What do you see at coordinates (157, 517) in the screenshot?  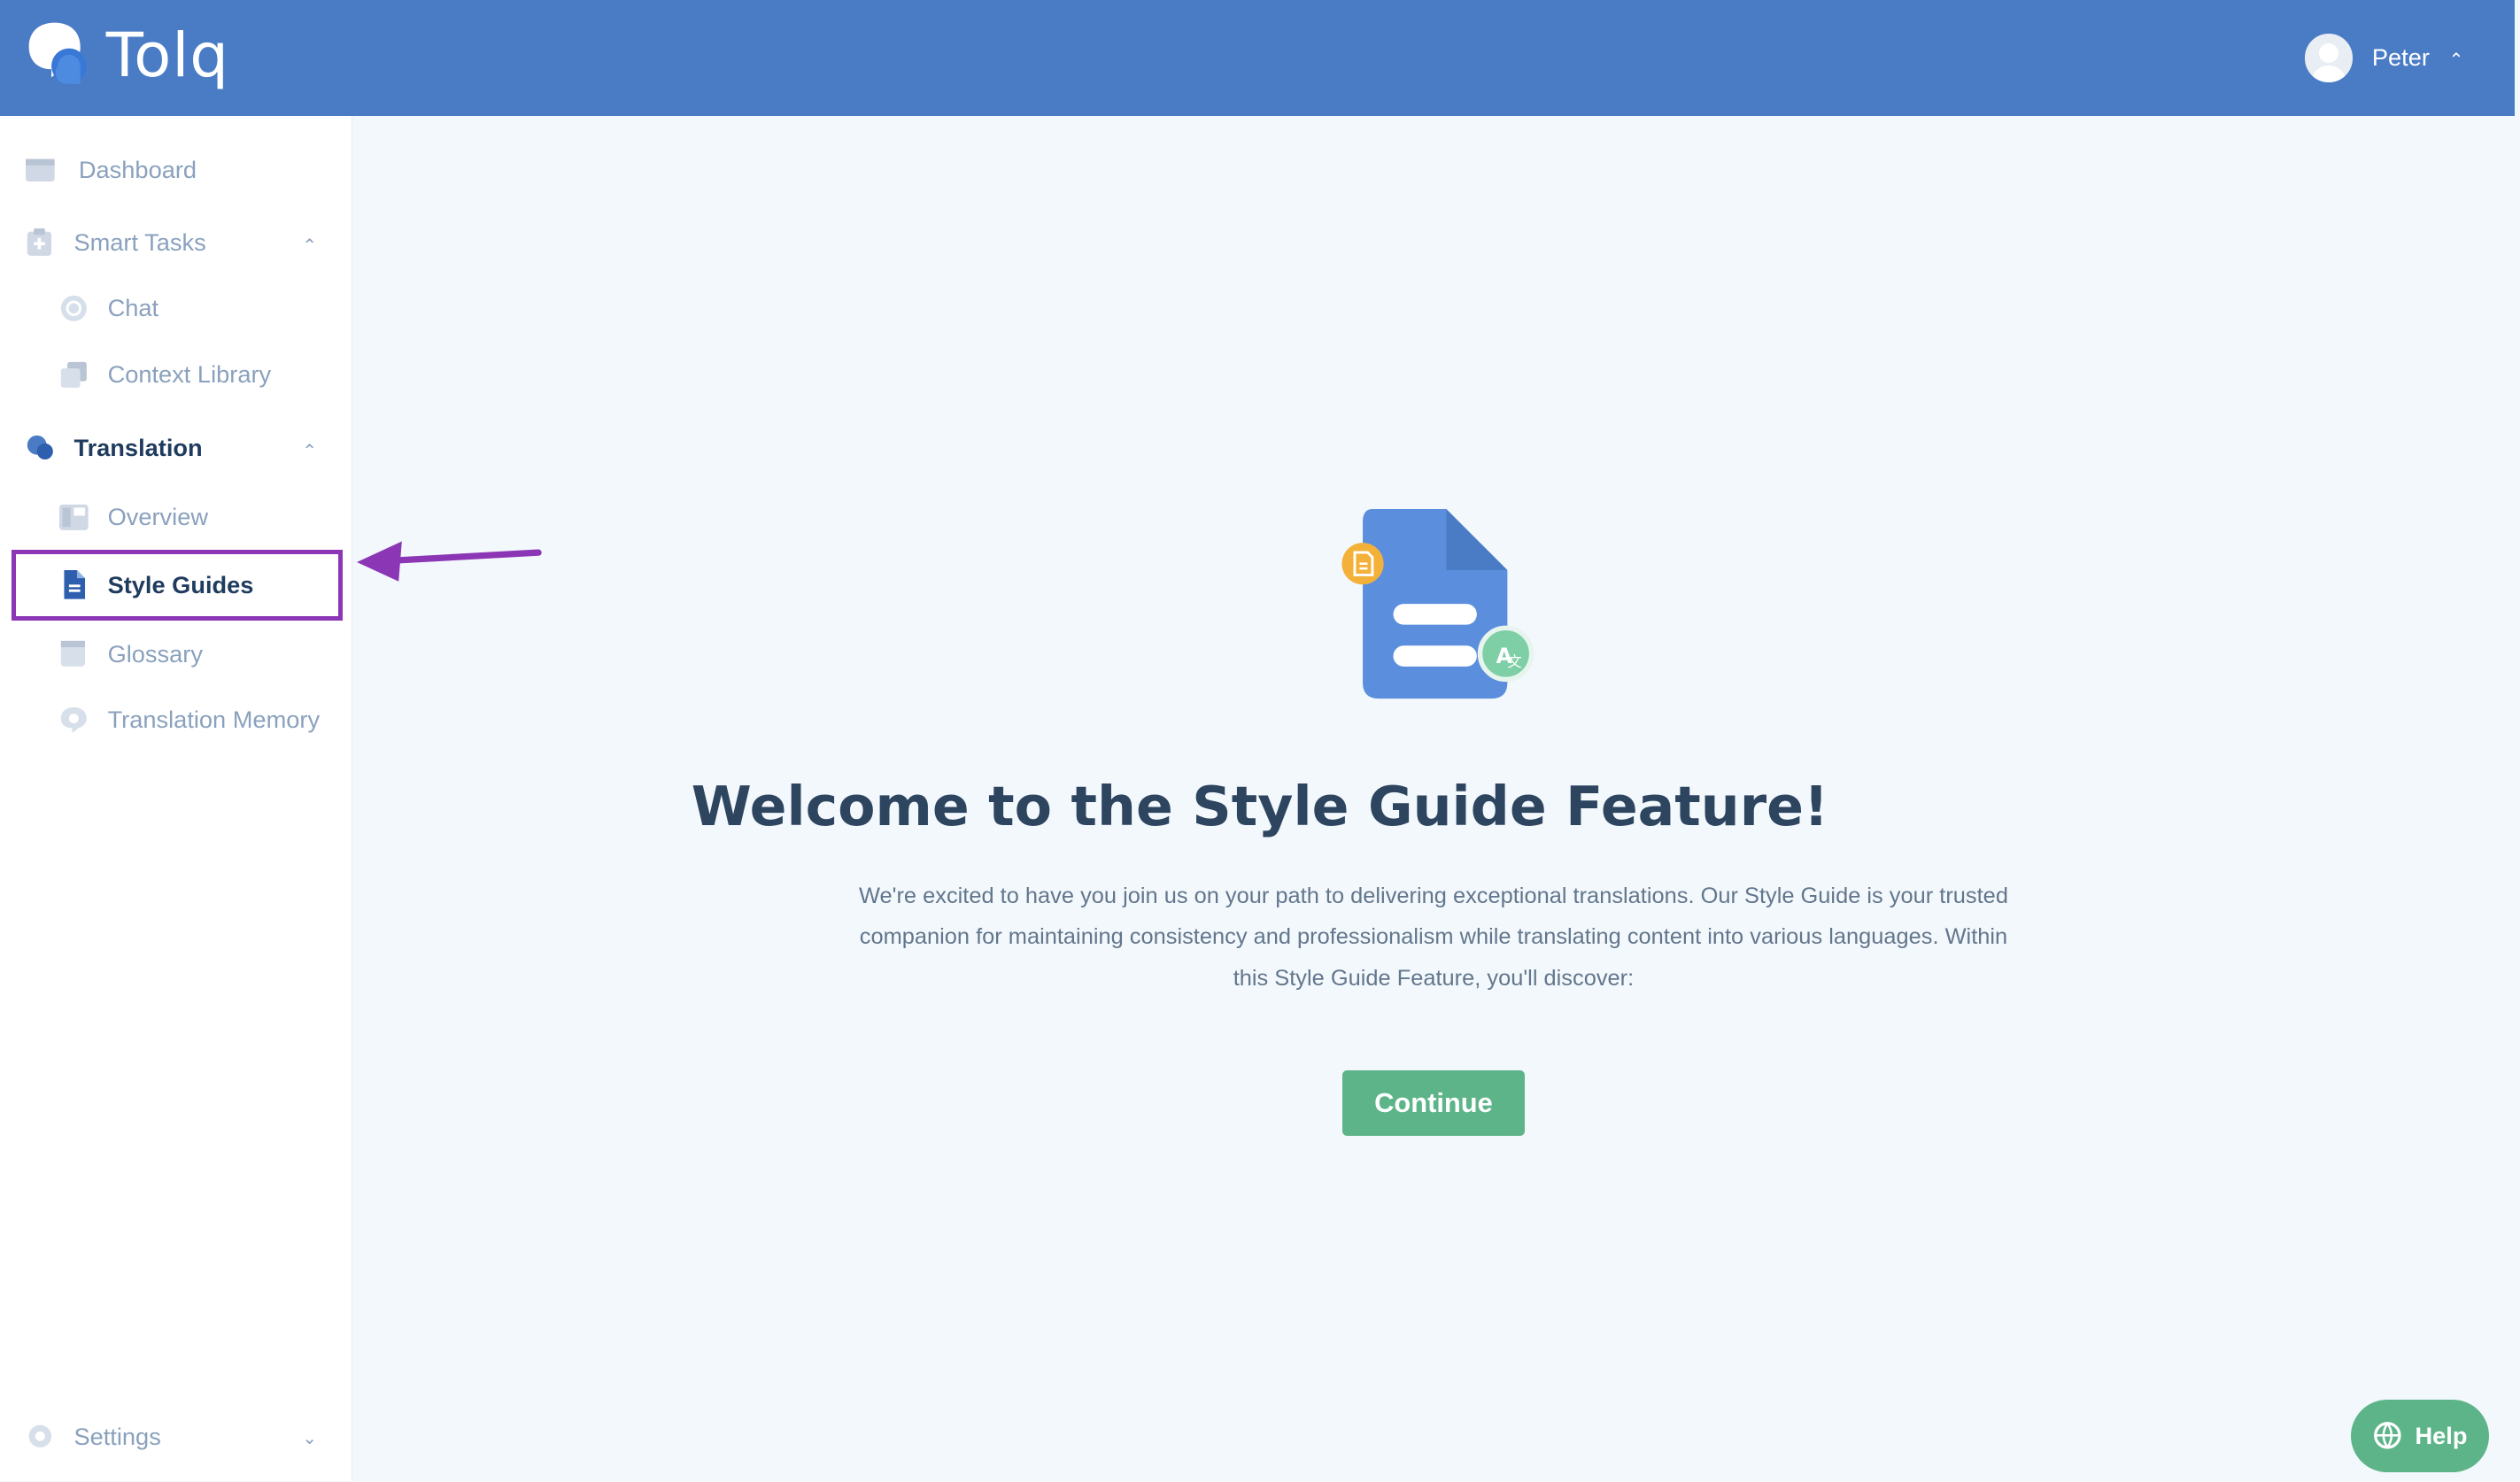 I see `sidebar-item-label: Overview` at bounding box center [157, 517].